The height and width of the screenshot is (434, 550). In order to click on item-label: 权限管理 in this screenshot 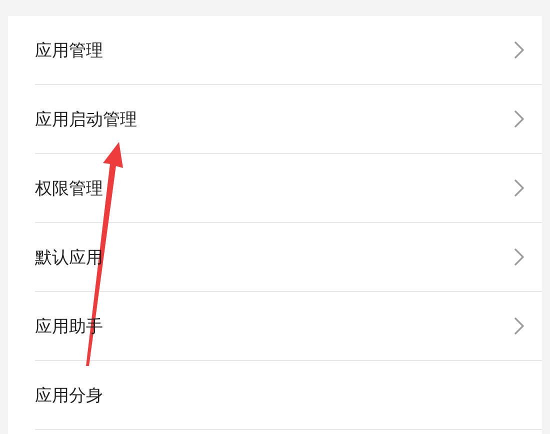, I will do `click(69, 189)`.